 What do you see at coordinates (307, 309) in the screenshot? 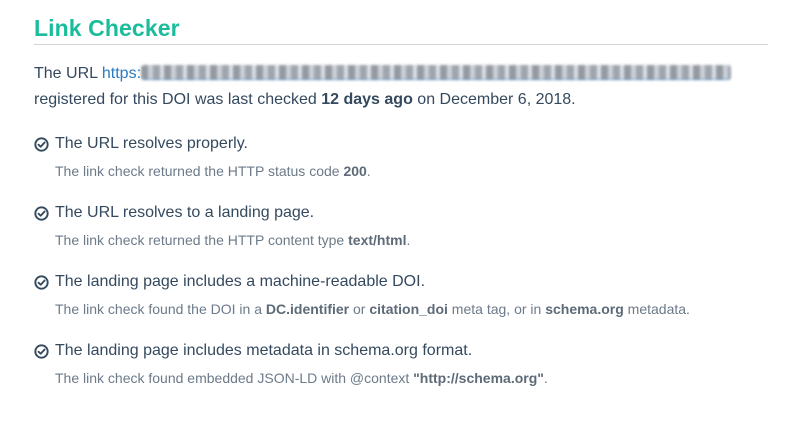
I see `detail-emphasis: DC.identifier` at bounding box center [307, 309].